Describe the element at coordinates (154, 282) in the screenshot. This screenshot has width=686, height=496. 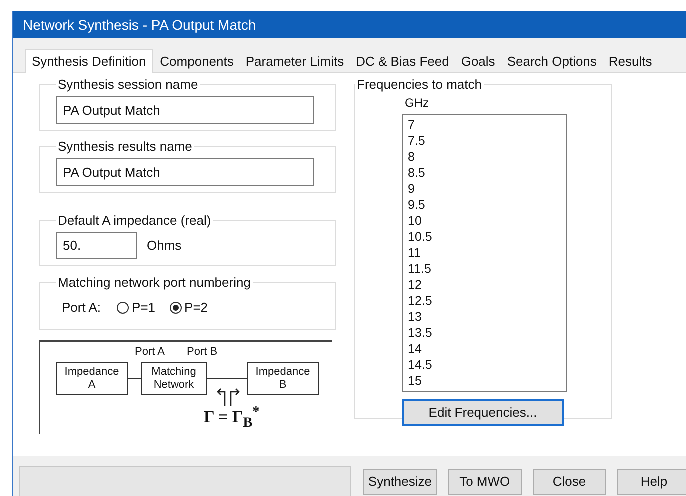
I see `group-label: Matching network port numbering` at that location.